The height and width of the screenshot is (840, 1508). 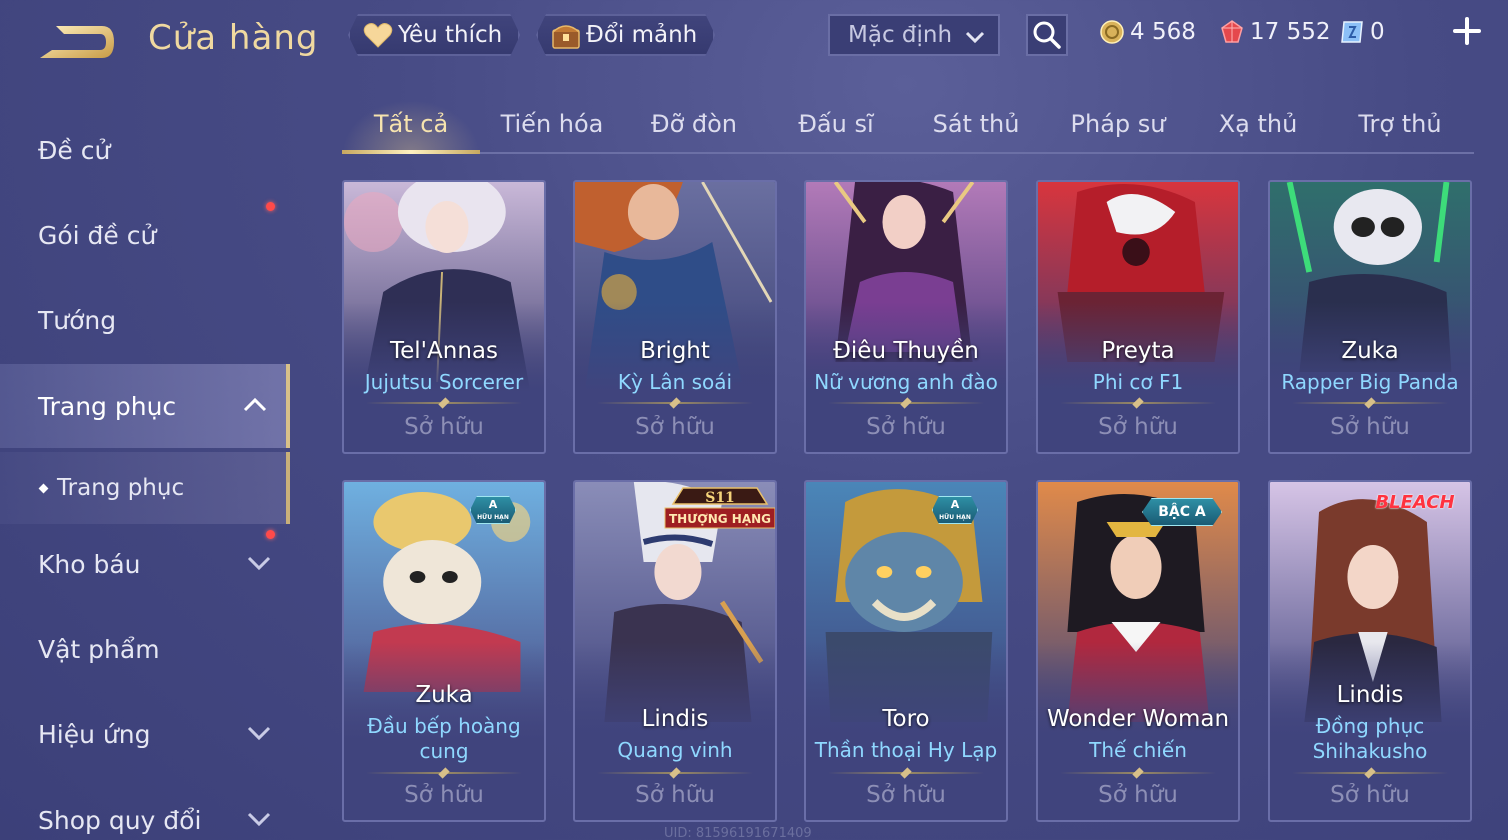 What do you see at coordinates (694, 124) in the screenshot?
I see `tab-tank: Đỡ đòn` at bounding box center [694, 124].